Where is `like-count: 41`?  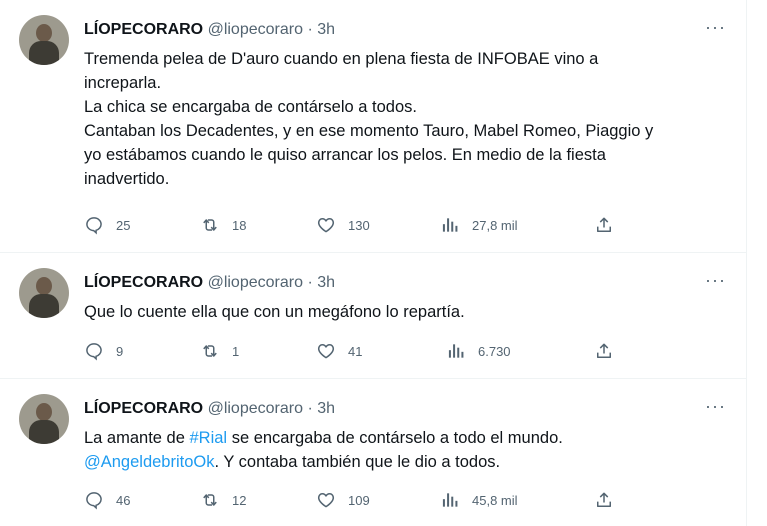 like-count: 41 is located at coordinates (355, 351).